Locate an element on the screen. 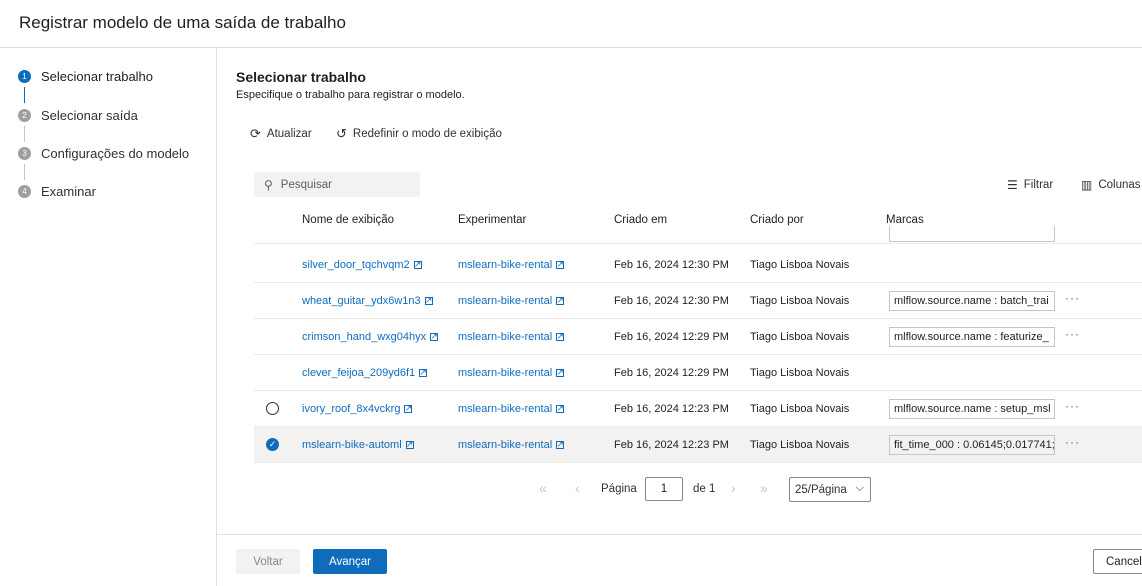 The height and width of the screenshot is (586, 1142). step-label: Examinar is located at coordinates (68, 191).